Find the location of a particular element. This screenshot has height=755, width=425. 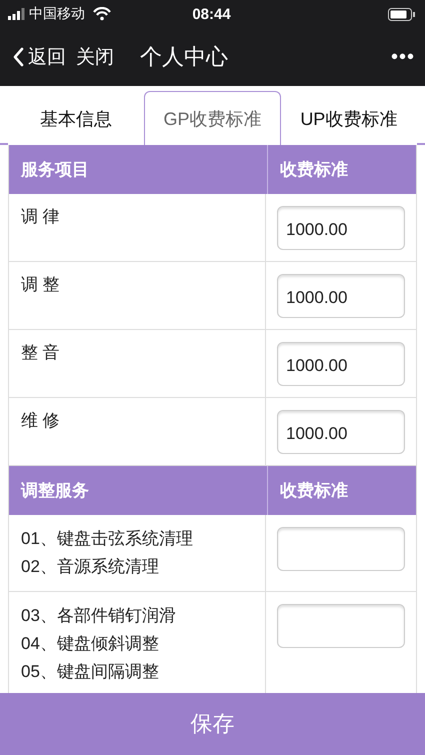

service-name: 01、键盘击弦系统清理 02、音源系统清理 is located at coordinates (107, 553).